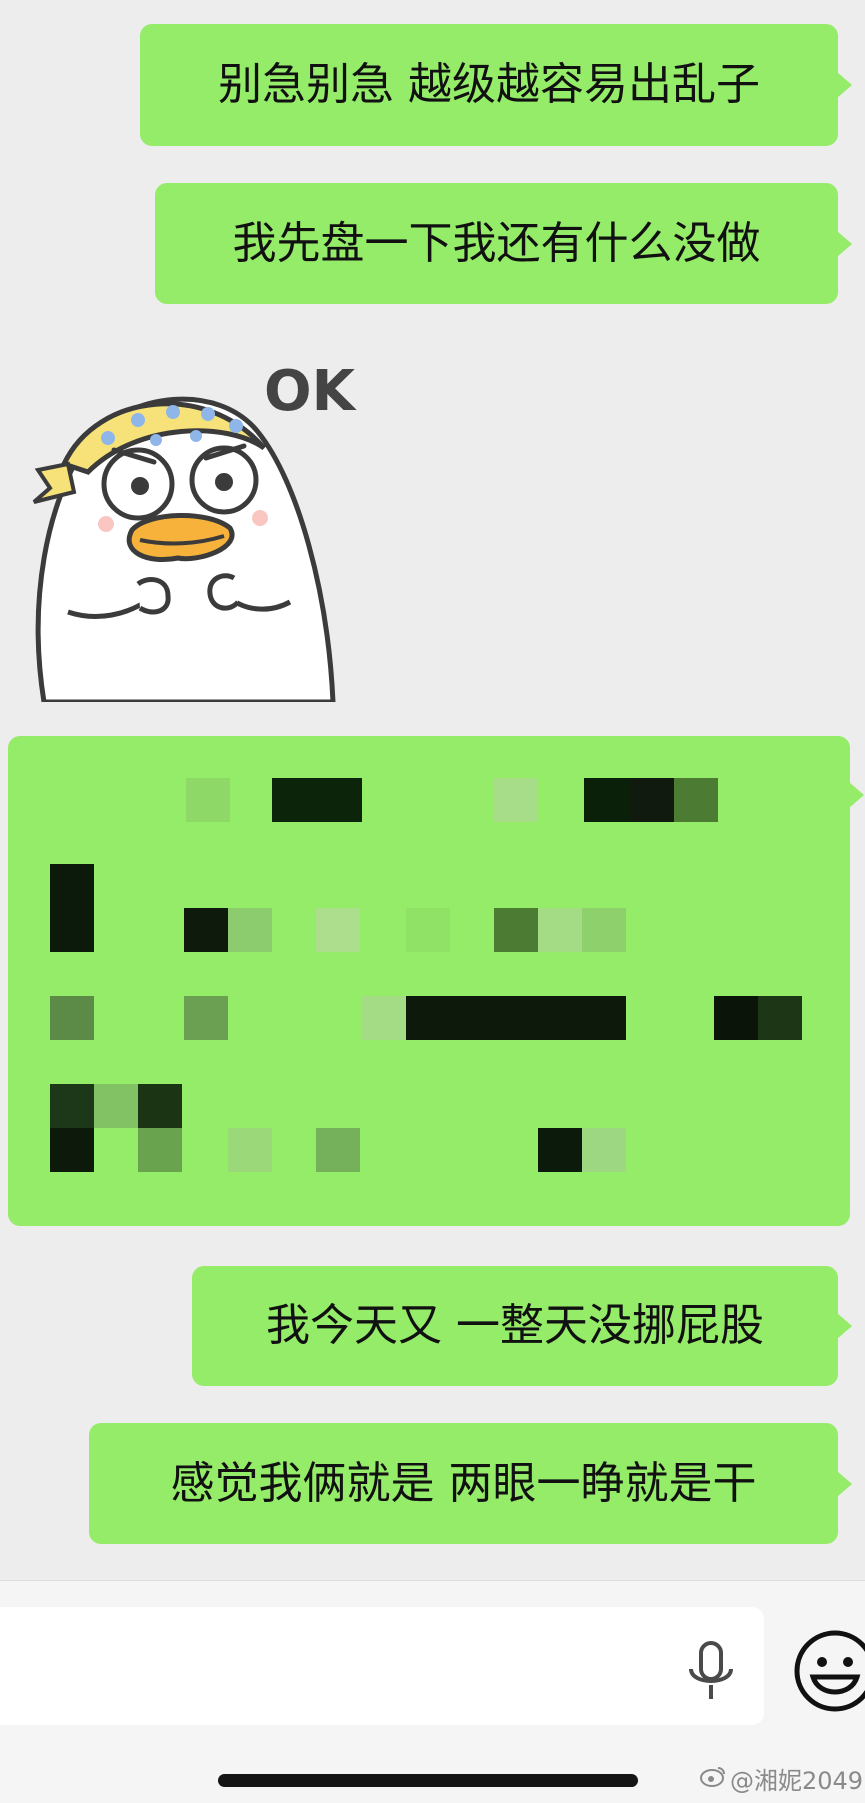 Image resolution: width=865 pixels, height=1803 pixels. I want to click on outgoing-message-bubble: 我今天又 一整天没挪屁股, so click(522, 1326).